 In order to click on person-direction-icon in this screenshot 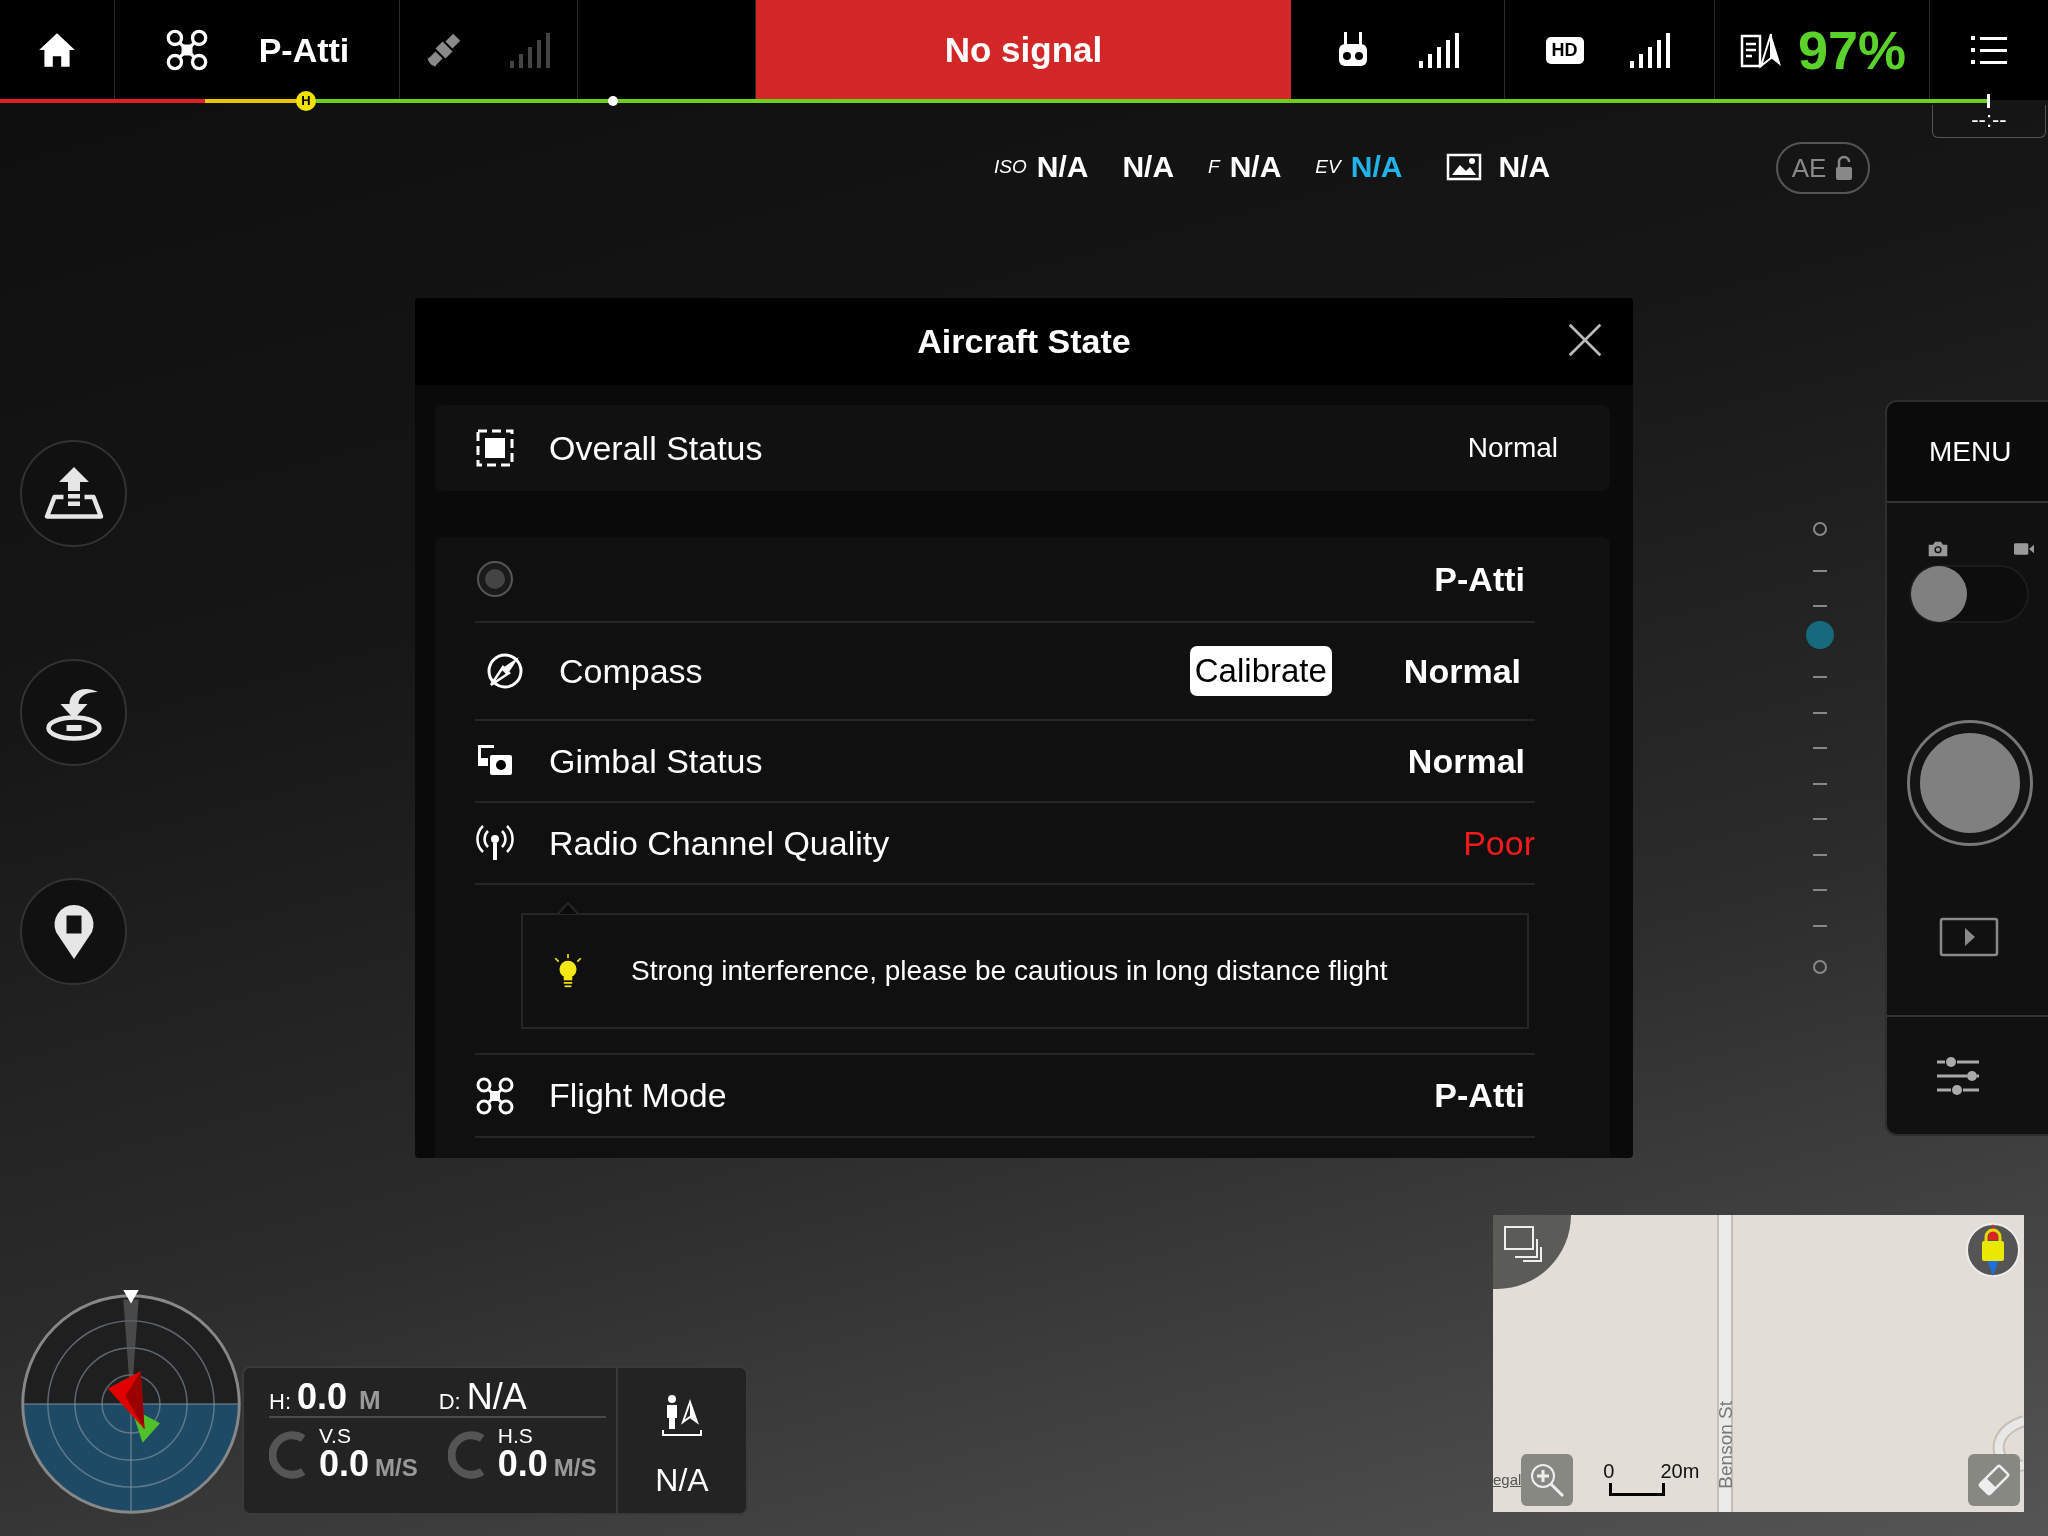, I will do `click(682, 1416)`.